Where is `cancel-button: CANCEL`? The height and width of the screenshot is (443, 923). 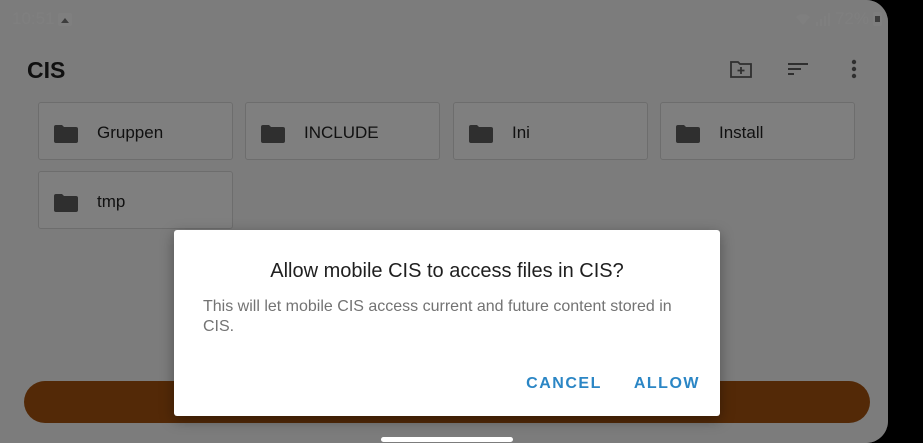
cancel-button: CANCEL is located at coordinates (564, 384).